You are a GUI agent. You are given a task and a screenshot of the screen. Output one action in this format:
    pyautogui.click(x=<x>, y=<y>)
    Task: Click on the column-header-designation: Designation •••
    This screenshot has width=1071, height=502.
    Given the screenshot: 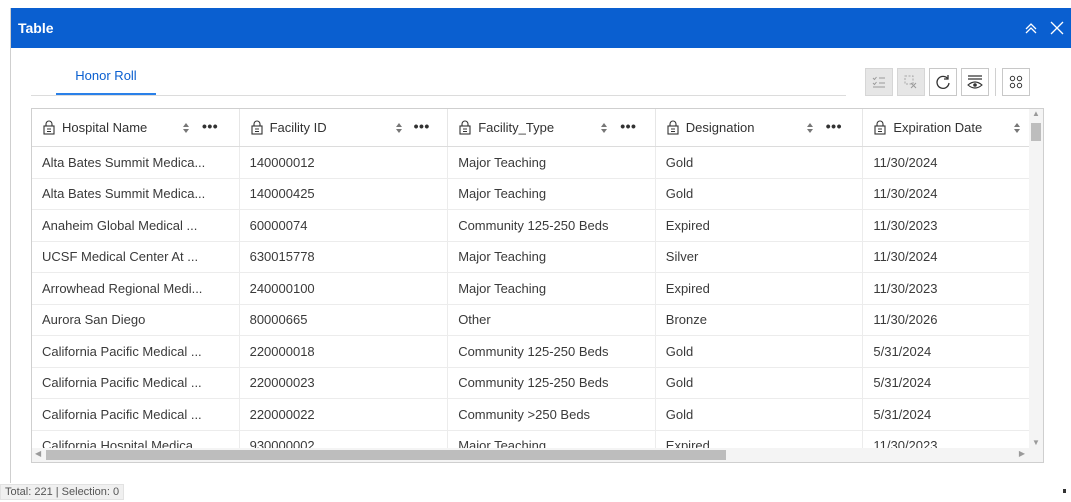 What is the action you would take?
    pyautogui.click(x=760, y=127)
    